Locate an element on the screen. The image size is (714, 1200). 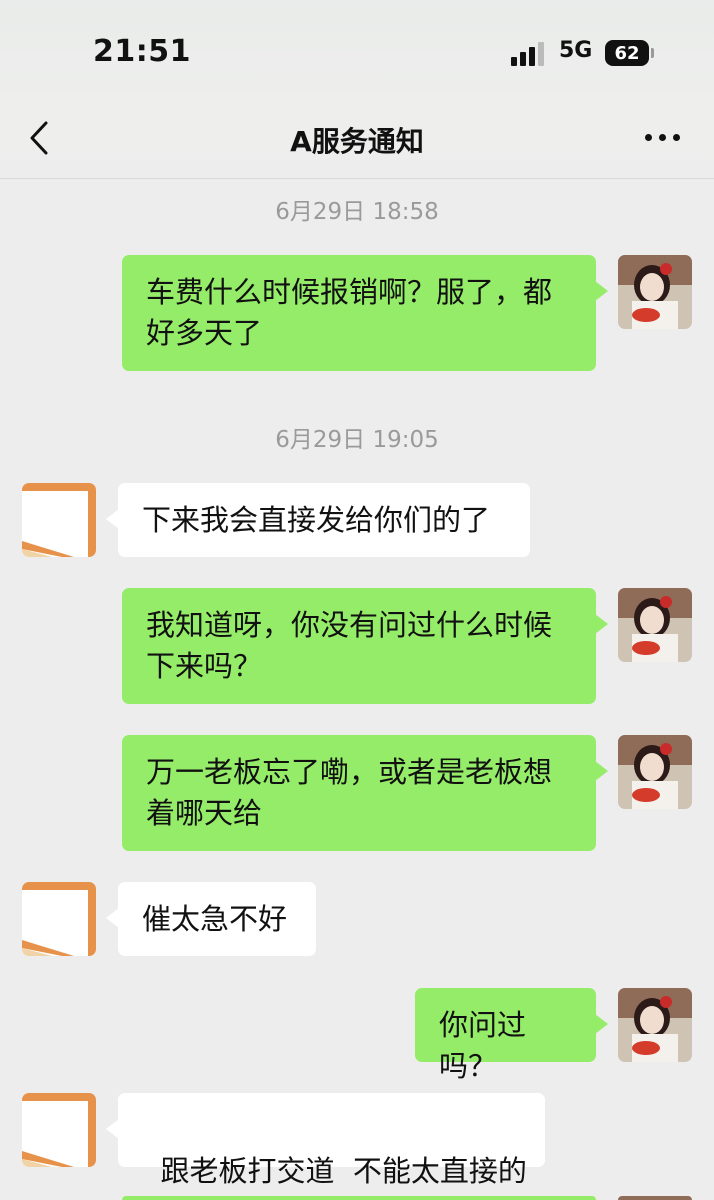
signal-icon is located at coordinates (530, 54).